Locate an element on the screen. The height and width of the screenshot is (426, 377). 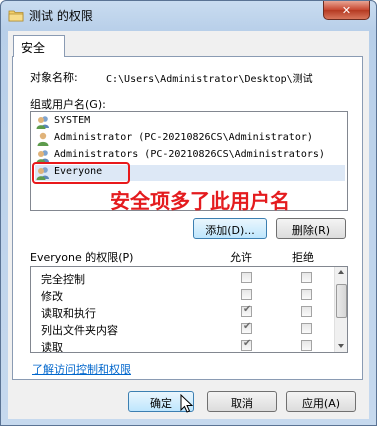
cancel-button-label: 取消 is located at coordinates (242, 403).